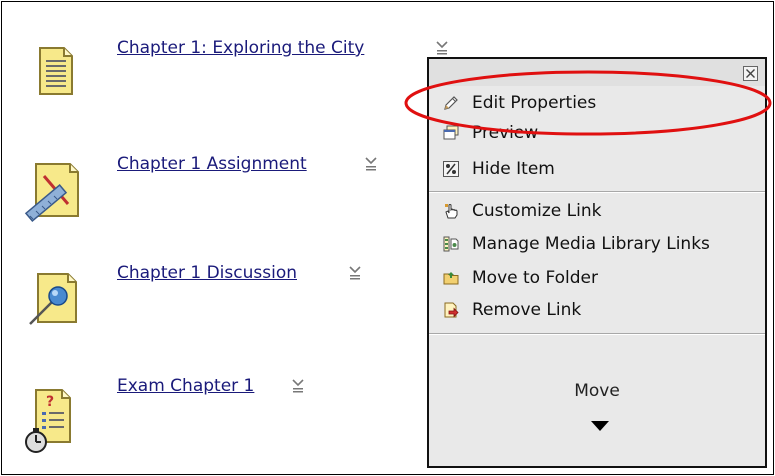  Describe the element at coordinates (48, 421) in the screenshot. I see `exam-icon: ?` at that location.